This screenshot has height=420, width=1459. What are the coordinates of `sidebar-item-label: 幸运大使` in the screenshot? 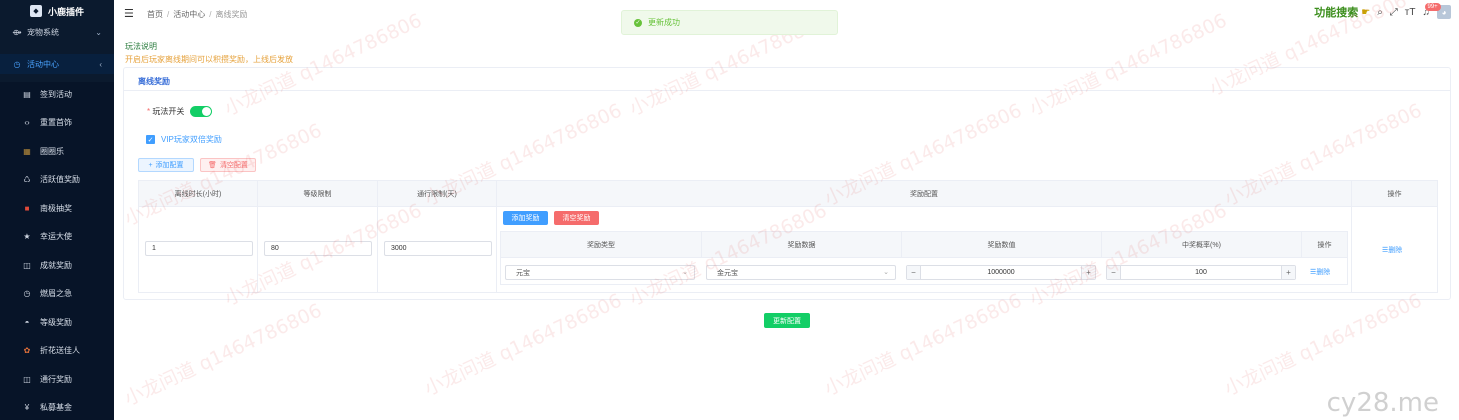 It's located at (56, 236).